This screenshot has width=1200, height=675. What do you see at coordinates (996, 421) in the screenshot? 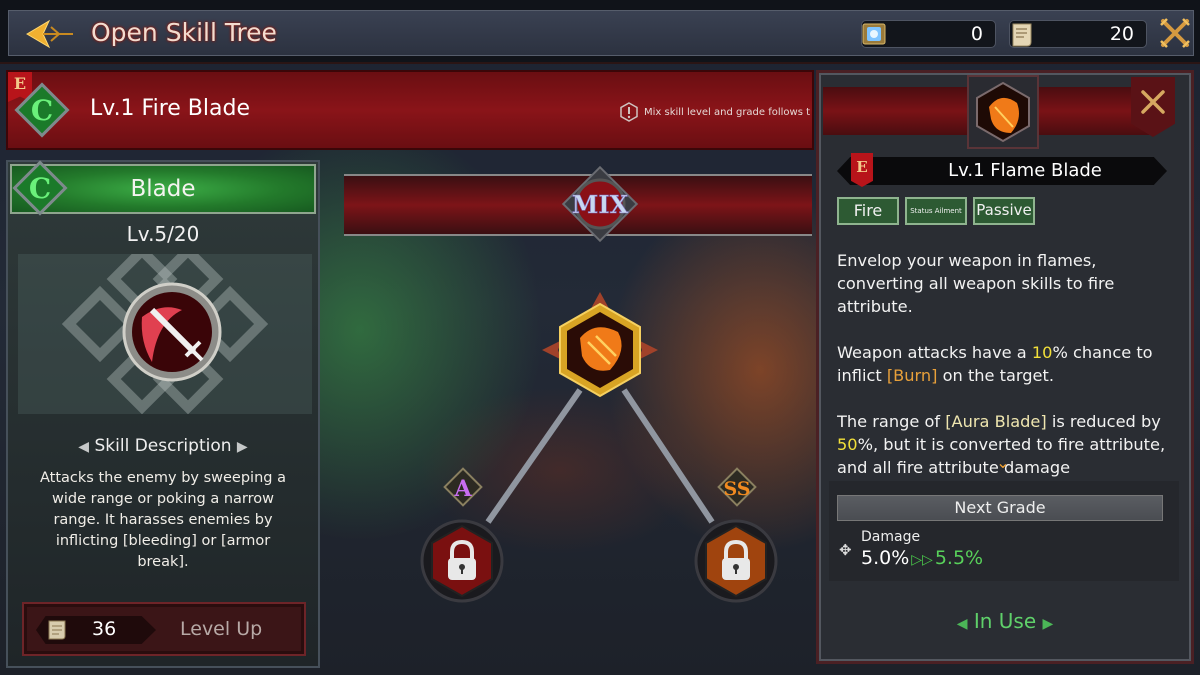
I see `aura-blade-skill: [Aura Blade]` at bounding box center [996, 421].